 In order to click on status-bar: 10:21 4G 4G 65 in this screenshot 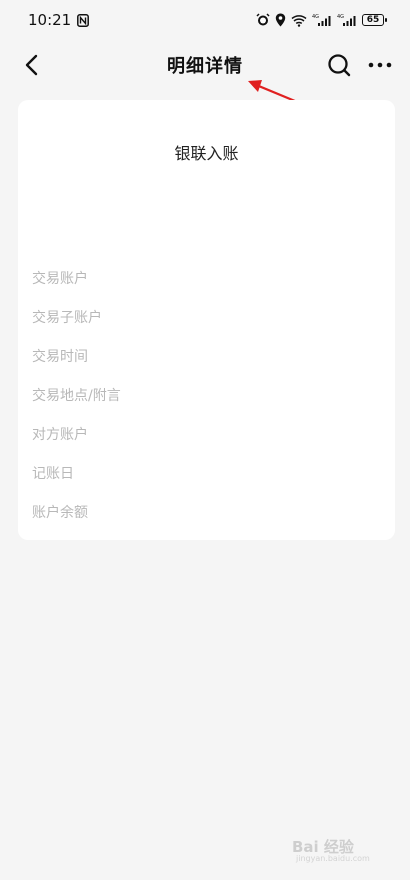, I will do `click(205, 20)`.